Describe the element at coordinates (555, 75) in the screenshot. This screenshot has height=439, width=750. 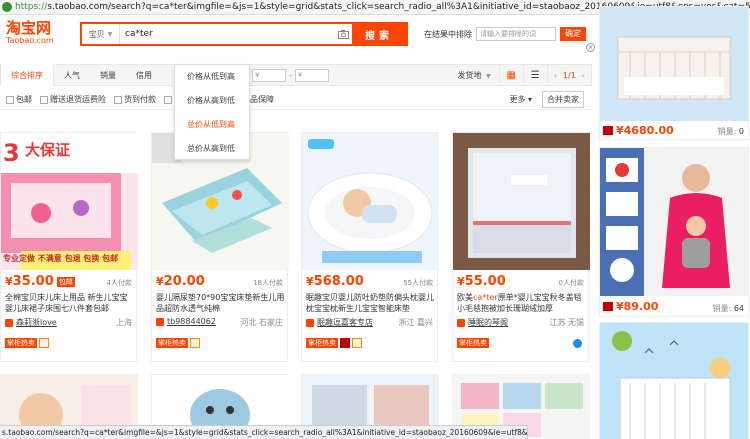
I see `prev-page-icon: ‹` at that location.